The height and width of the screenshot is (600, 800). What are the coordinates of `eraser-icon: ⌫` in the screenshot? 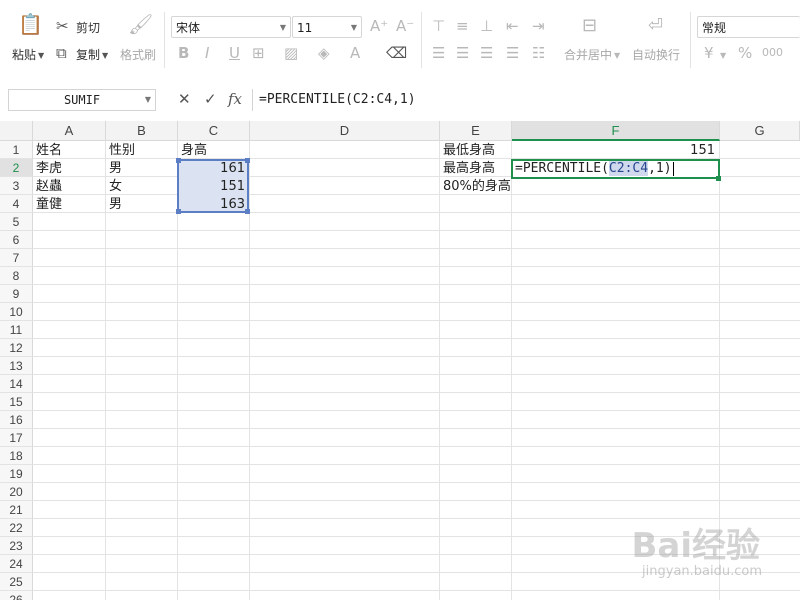 It's located at (396, 53).